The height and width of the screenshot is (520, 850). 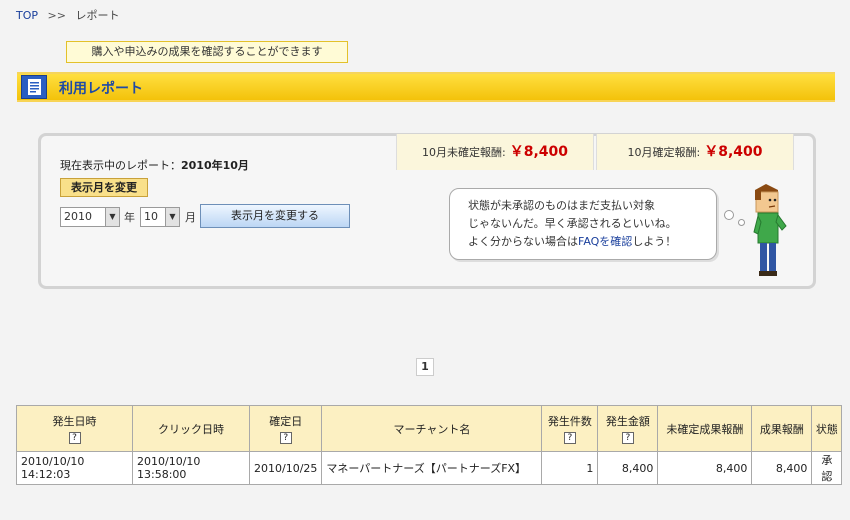 What do you see at coordinates (120, 165) in the screenshot?
I see `current-report-label: 現在表示中のレポート：` at bounding box center [120, 165].